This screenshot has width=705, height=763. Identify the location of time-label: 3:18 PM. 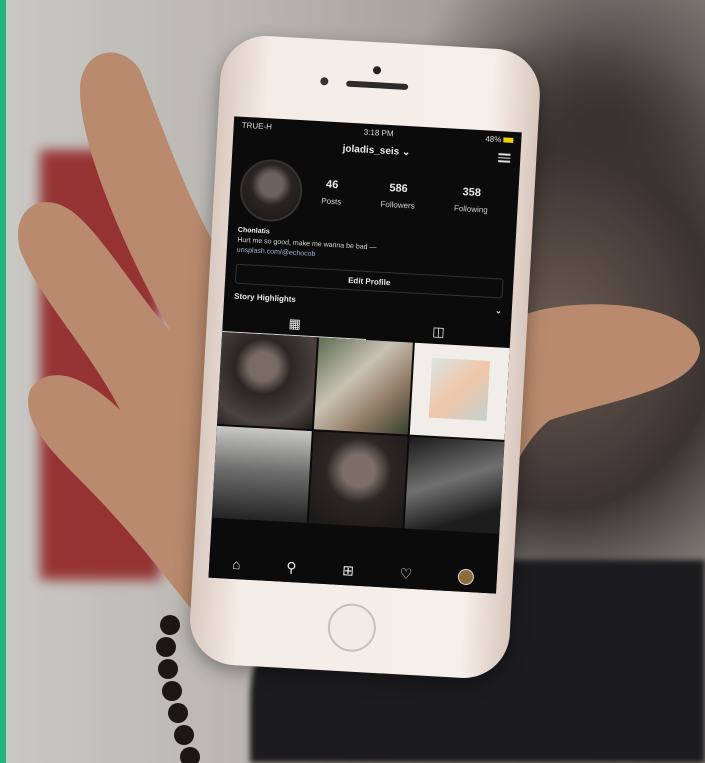
(378, 133).